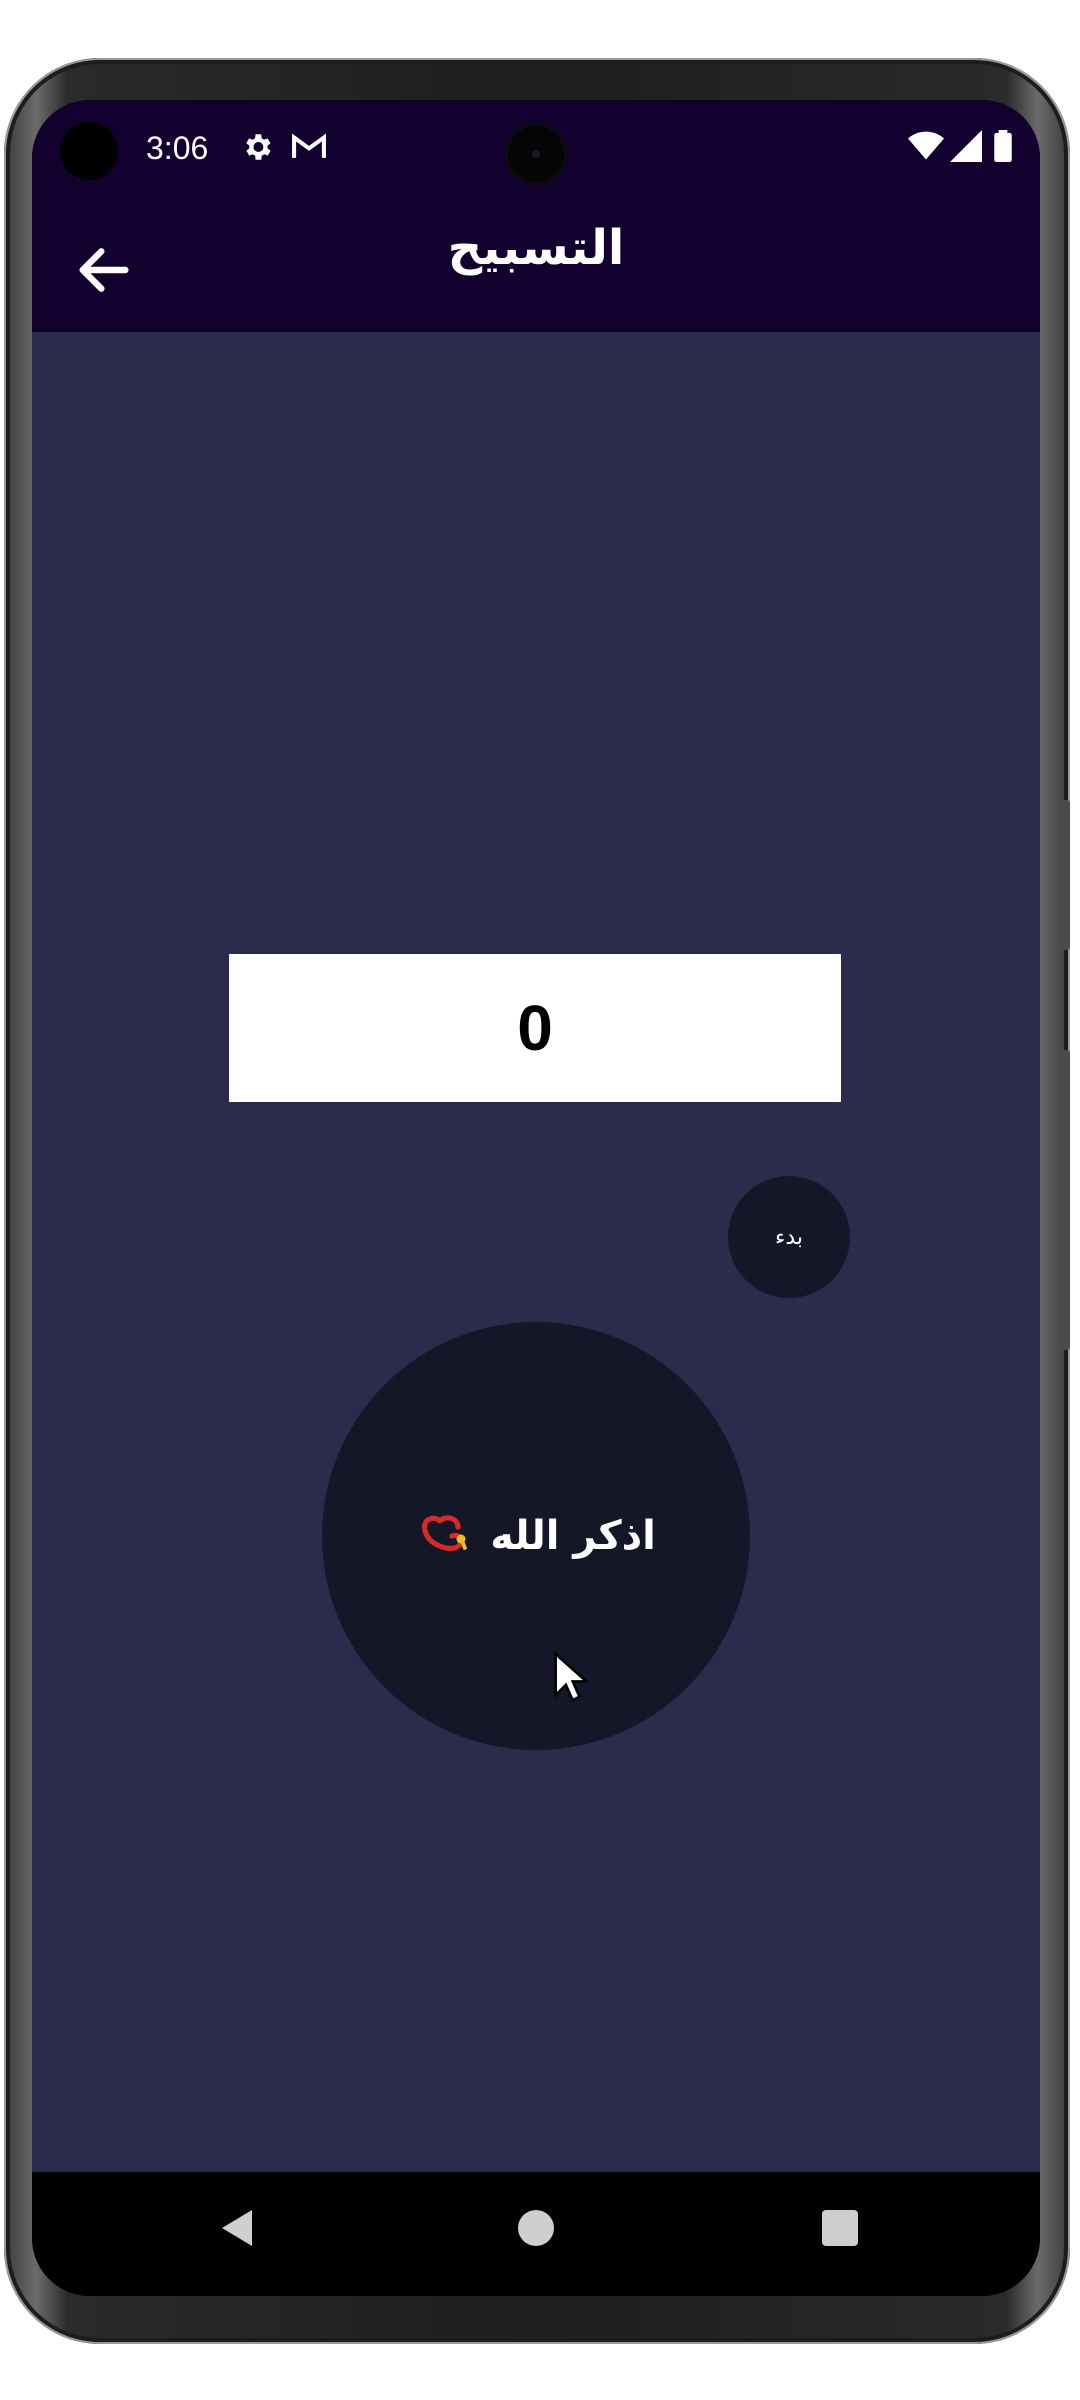 The height and width of the screenshot is (2400, 1080). Describe the element at coordinates (571, 1677) in the screenshot. I see `mouse-cursor-icon` at that location.